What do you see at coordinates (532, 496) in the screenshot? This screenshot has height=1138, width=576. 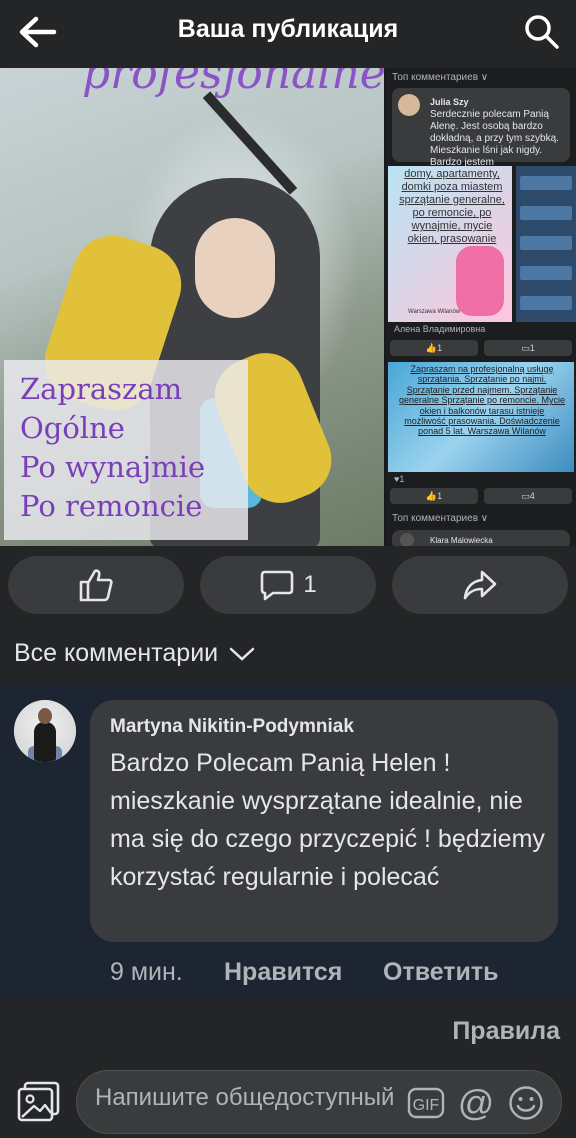 I see `preview-comment-count: 4` at bounding box center [532, 496].